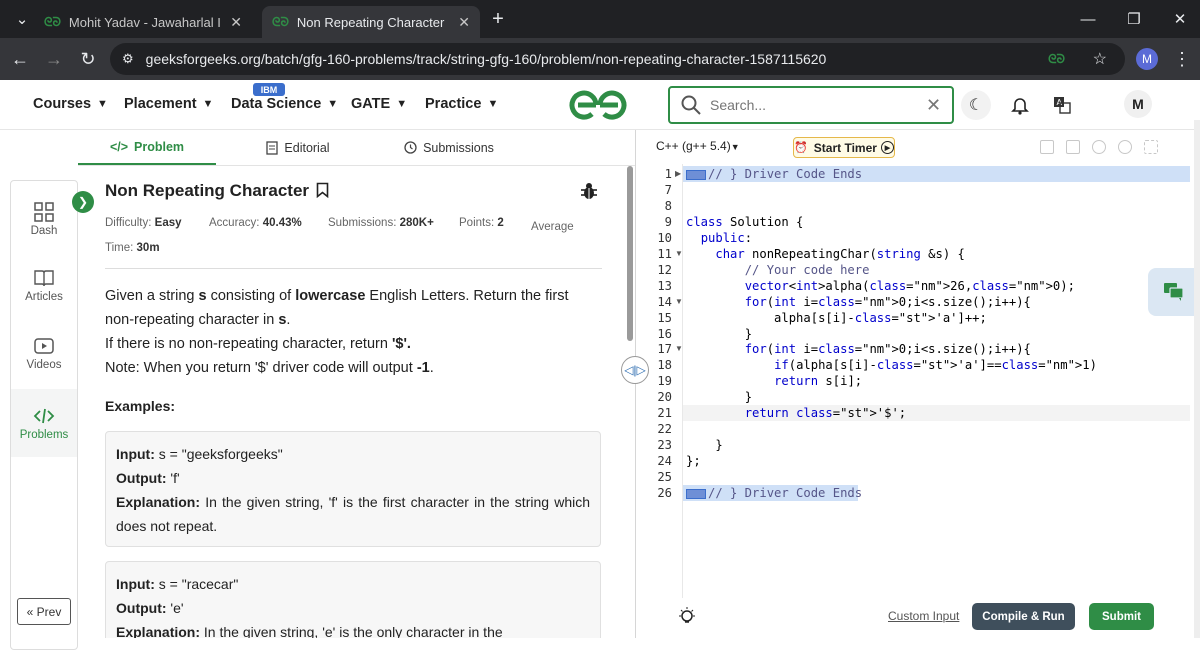 This screenshot has height=650, width=1200. What do you see at coordinates (664, 493) in the screenshot?
I see `line-number: 26` at bounding box center [664, 493].